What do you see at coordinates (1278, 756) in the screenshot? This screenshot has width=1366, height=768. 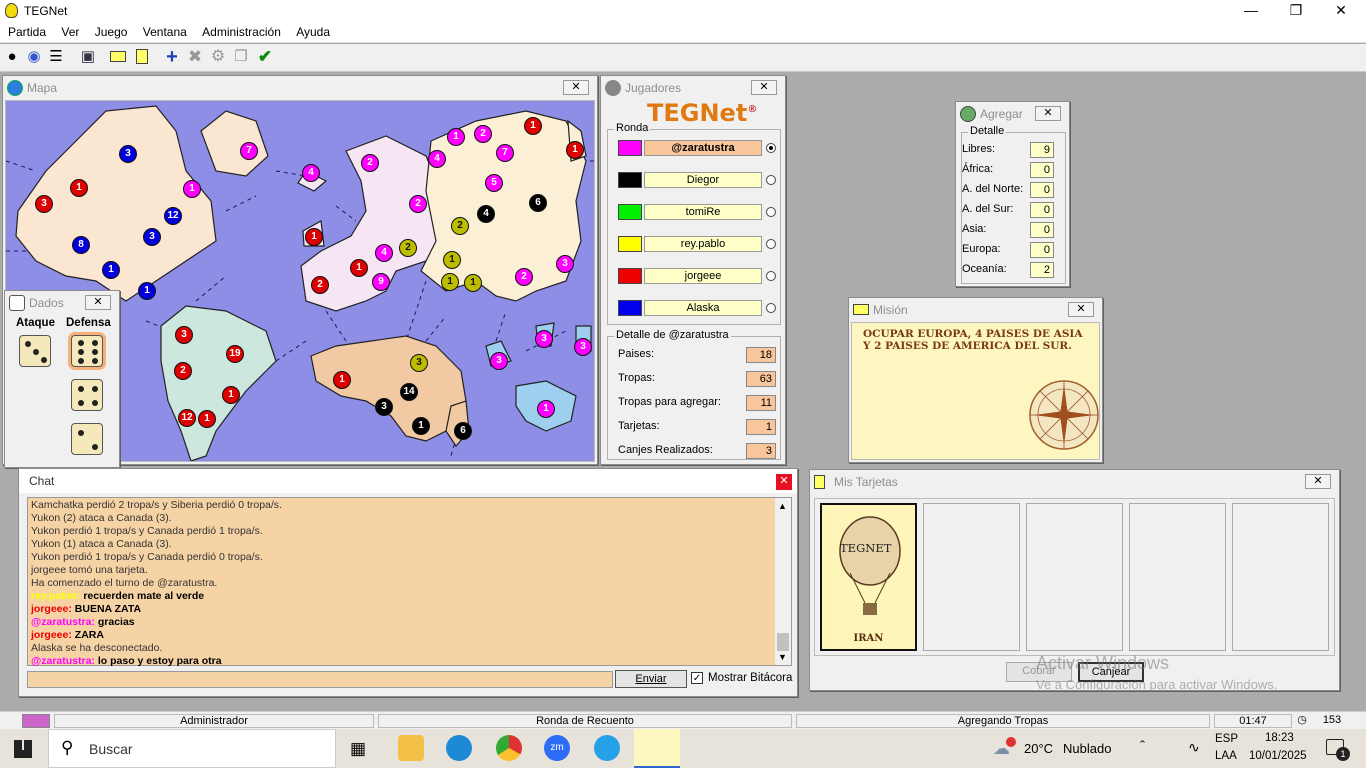 I see `clock-date: 10/01/2025` at bounding box center [1278, 756].